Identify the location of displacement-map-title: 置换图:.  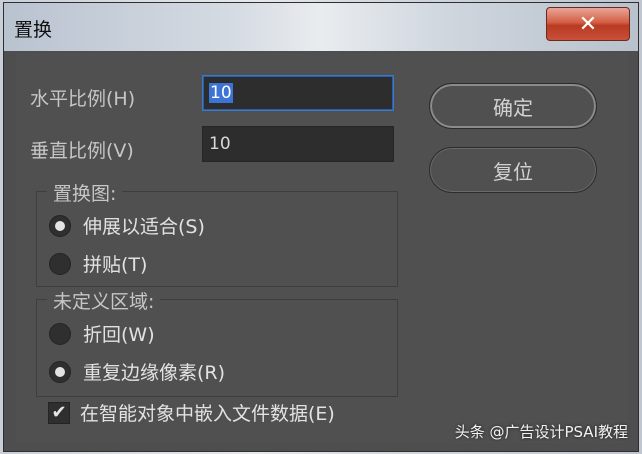
(85, 192).